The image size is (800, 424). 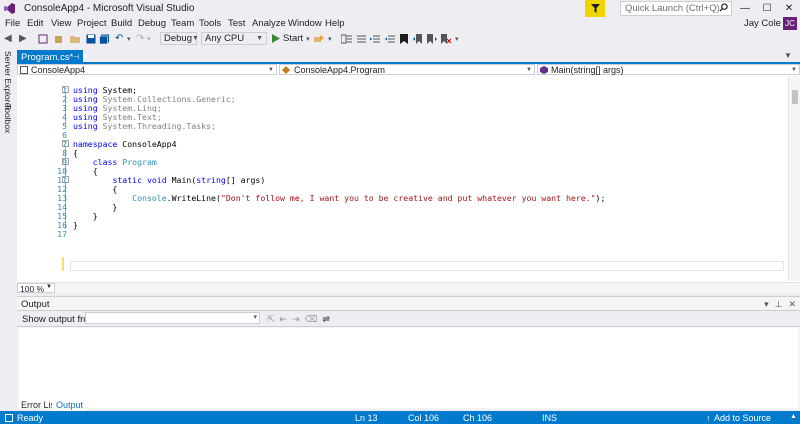 What do you see at coordinates (766, 304) in the screenshot?
I see `window-position-icon: ▾` at bounding box center [766, 304].